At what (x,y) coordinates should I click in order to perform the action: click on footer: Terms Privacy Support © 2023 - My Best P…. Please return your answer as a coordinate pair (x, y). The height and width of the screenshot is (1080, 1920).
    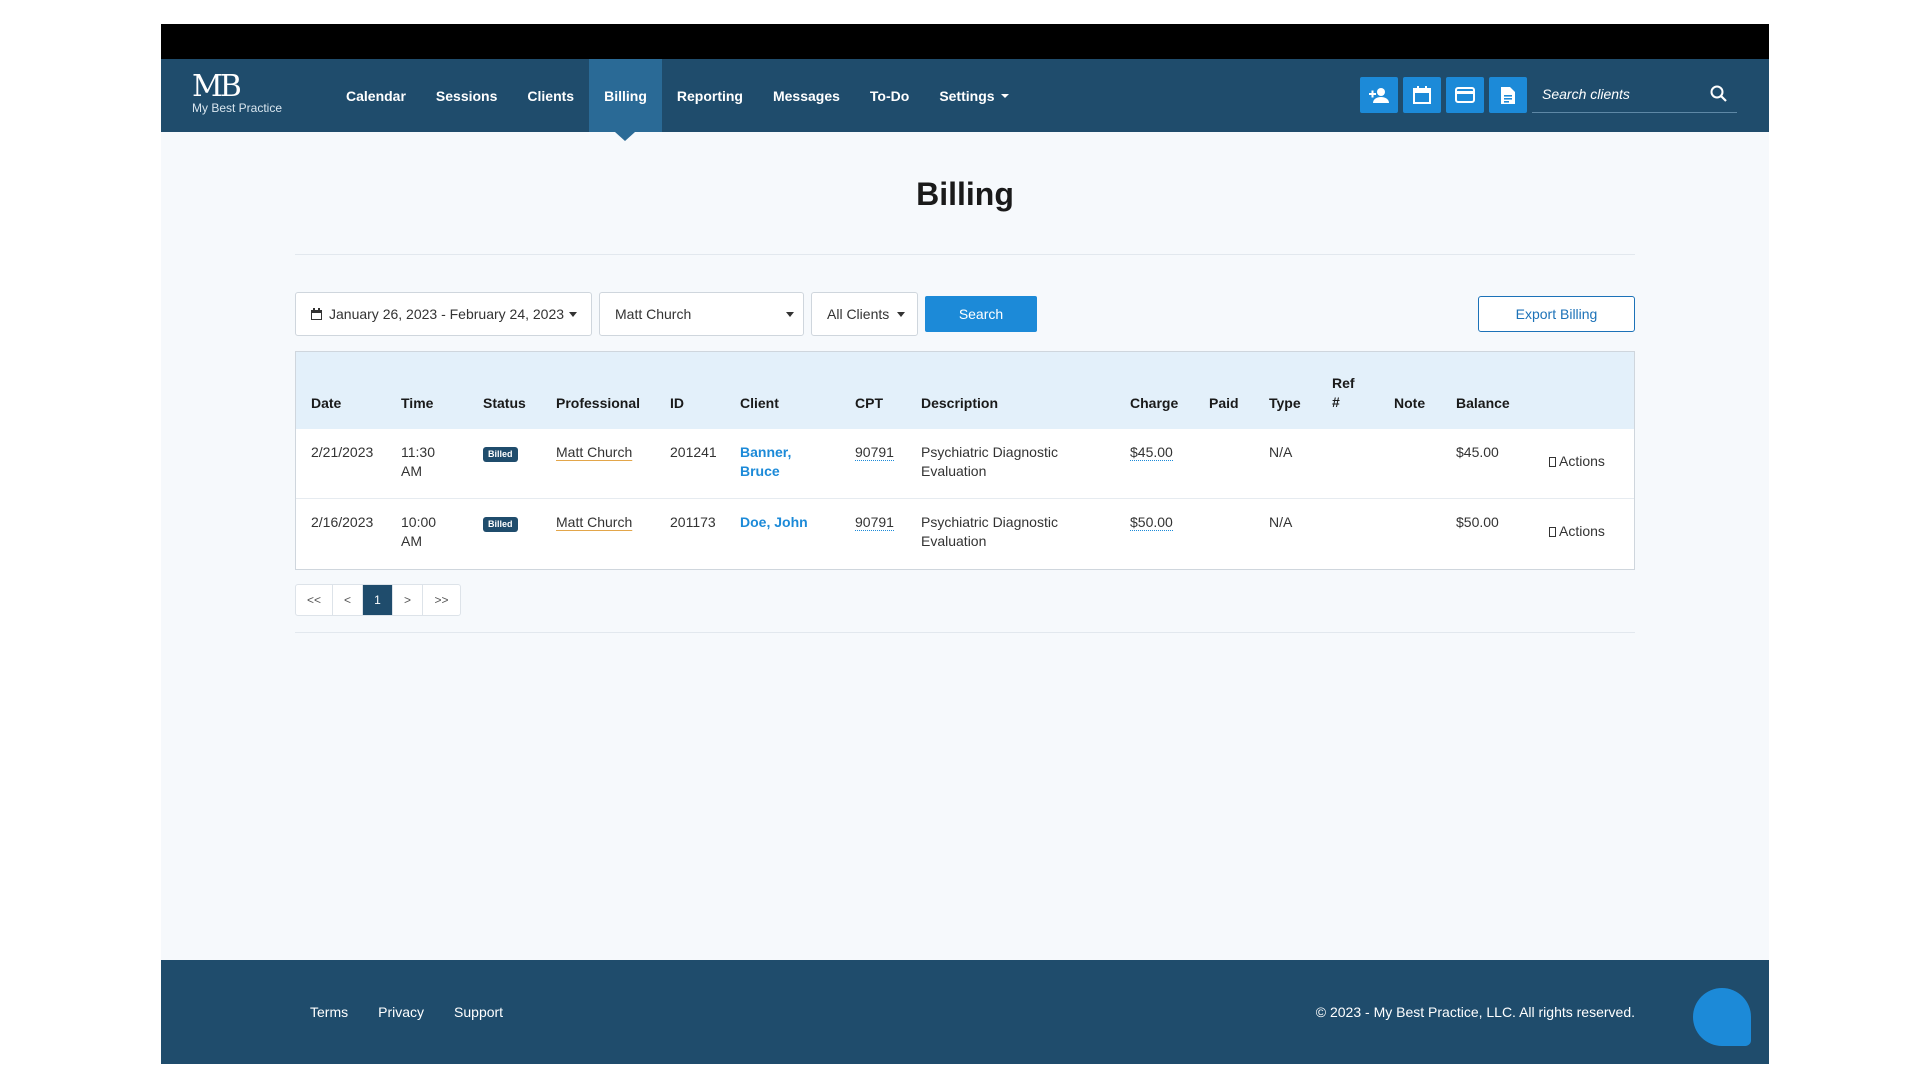
    Looking at the image, I should click on (965, 1012).